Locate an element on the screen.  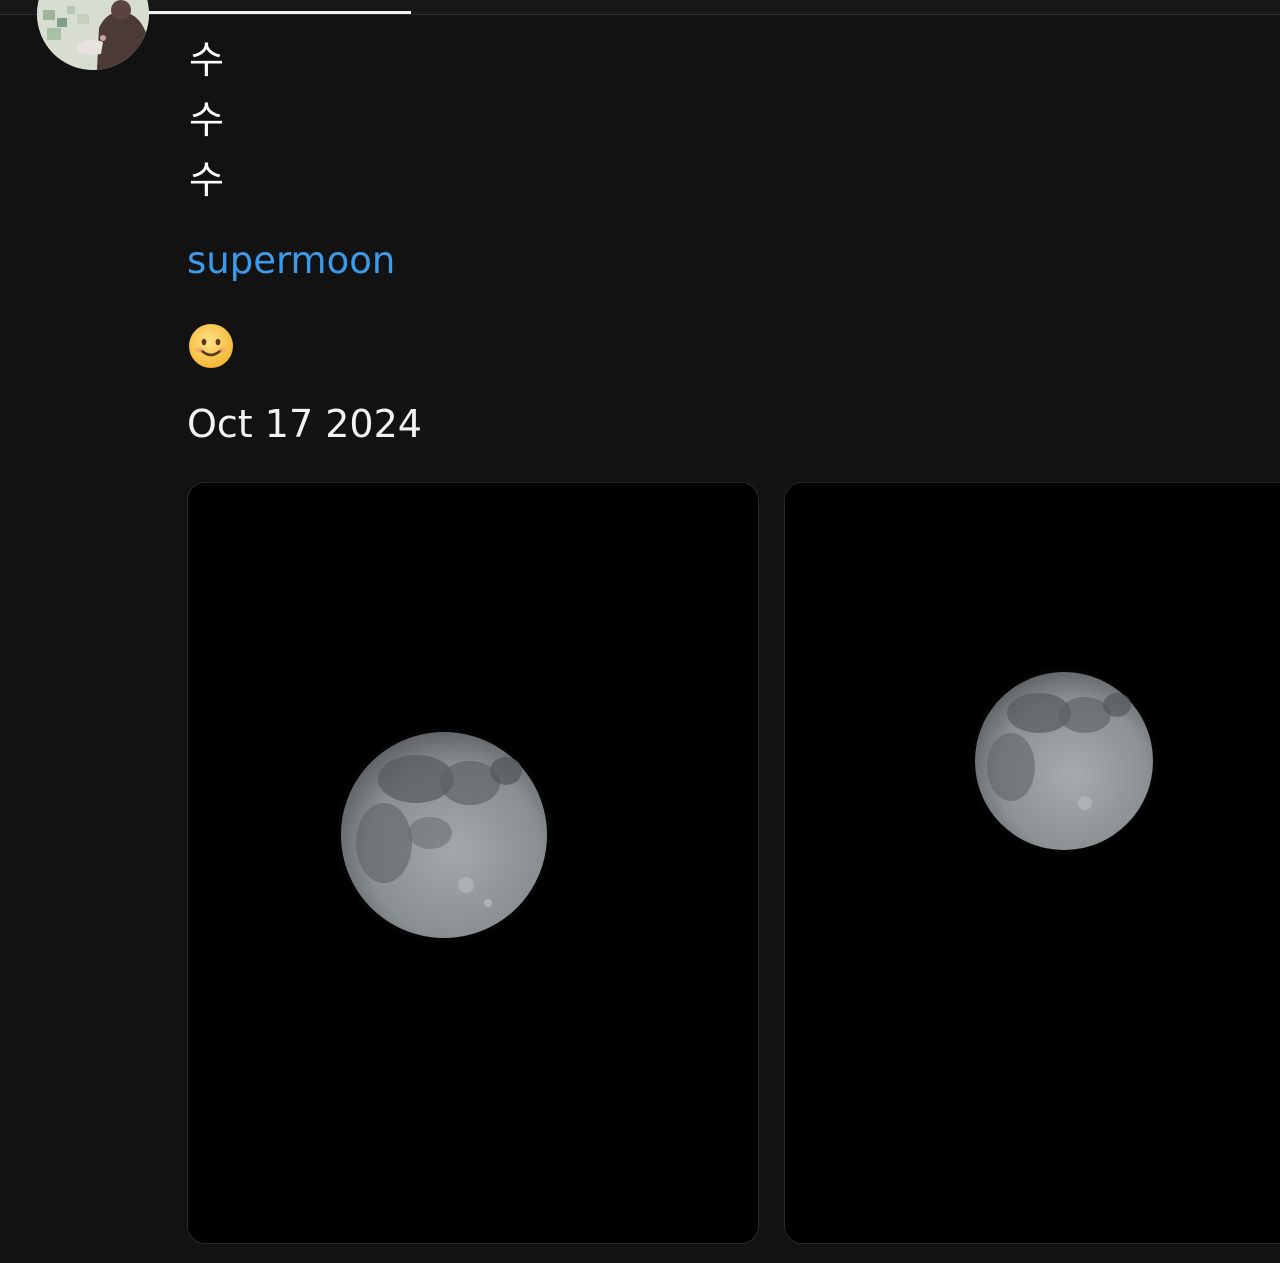
avatar is located at coordinates (93, 35).